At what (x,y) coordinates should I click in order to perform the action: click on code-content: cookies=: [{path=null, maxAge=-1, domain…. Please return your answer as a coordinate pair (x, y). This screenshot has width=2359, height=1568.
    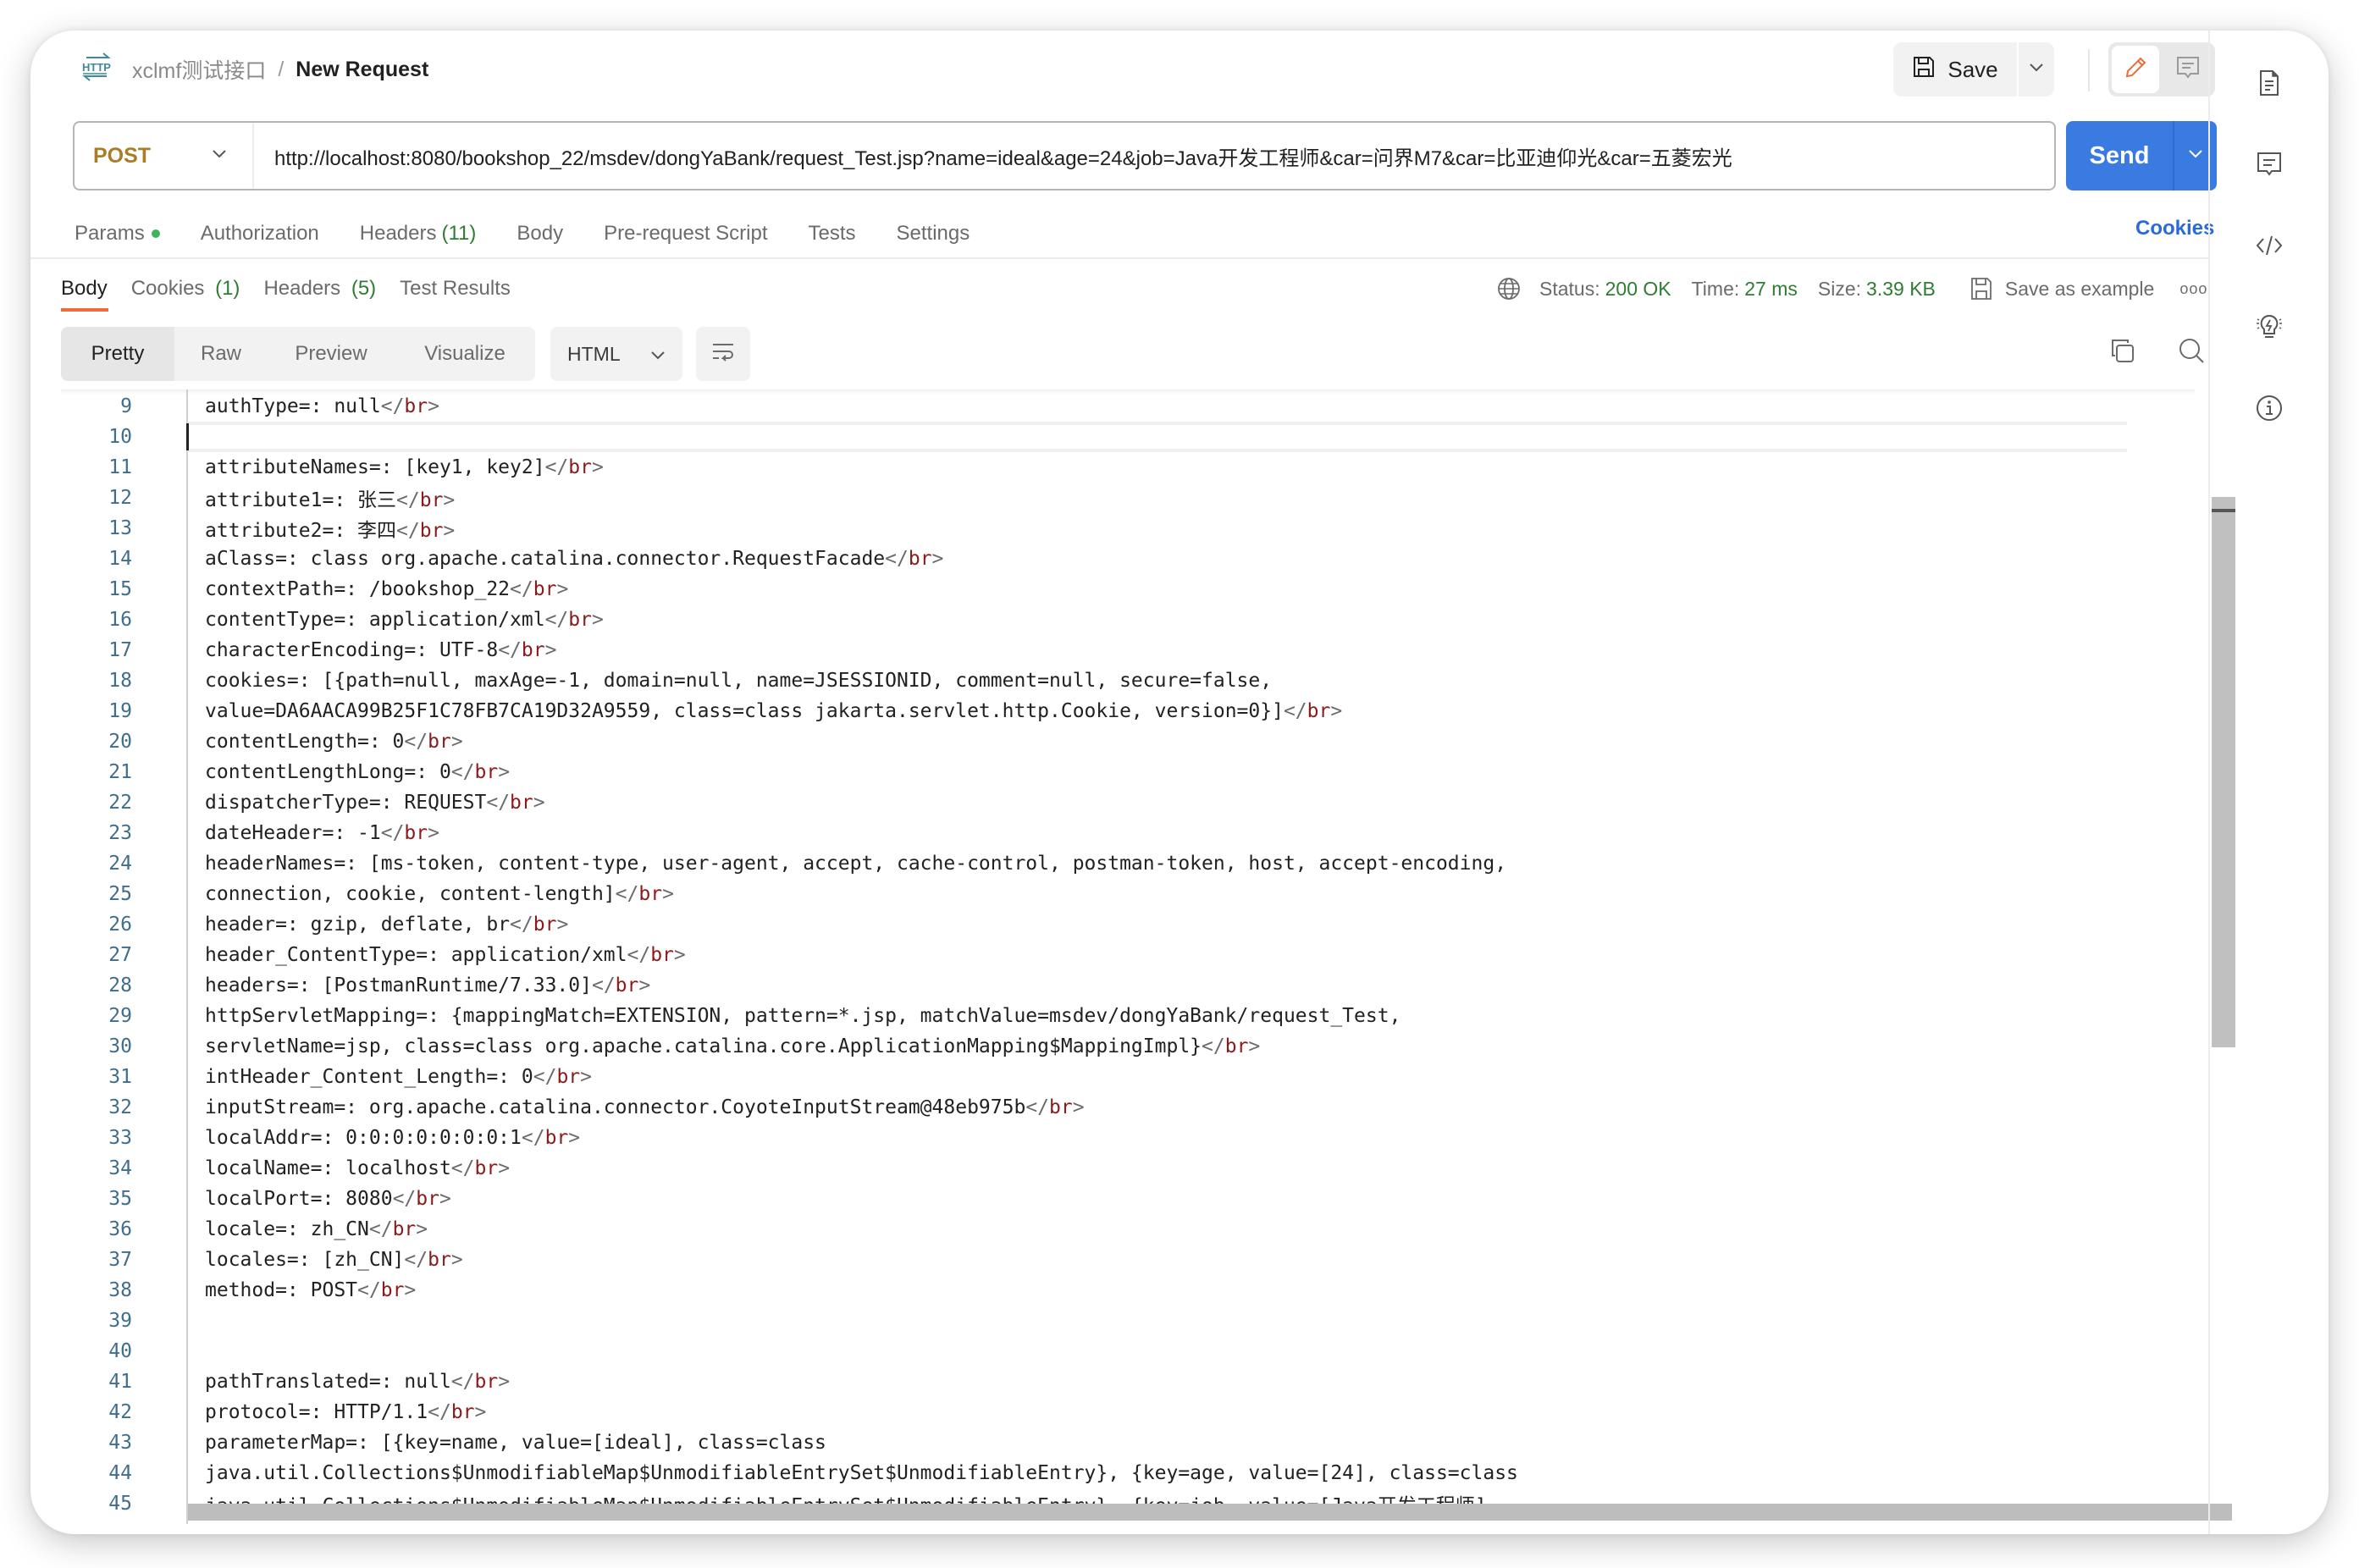
    Looking at the image, I should click on (739, 681).